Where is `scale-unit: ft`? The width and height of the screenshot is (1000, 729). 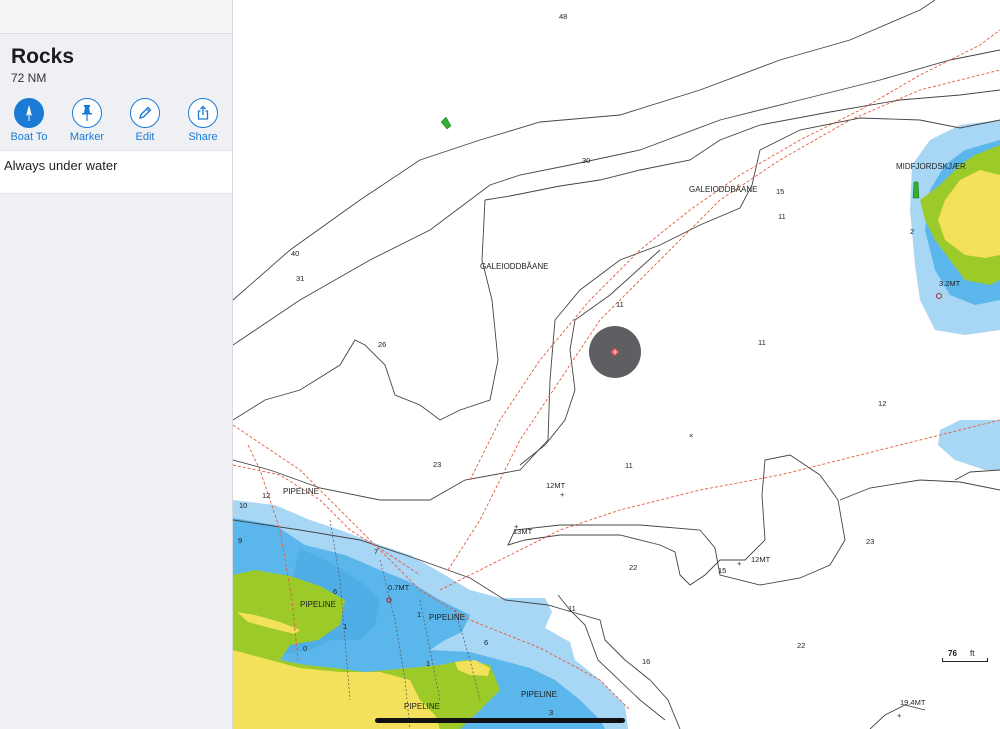 scale-unit: ft is located at coordinates (972, 653).